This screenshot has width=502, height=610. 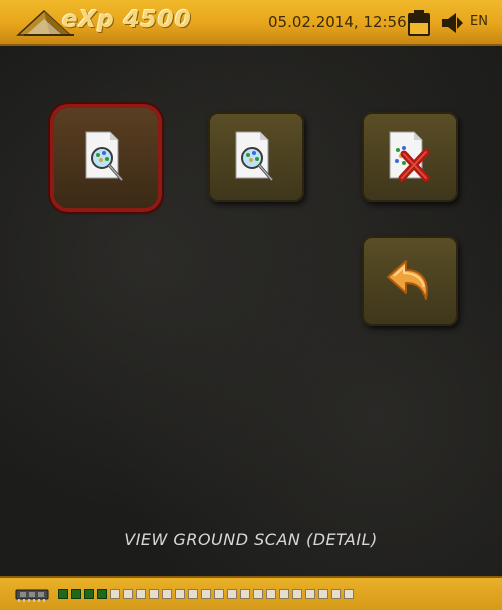 I want to click on bottom-status-bar, so click(x=251, y=593).